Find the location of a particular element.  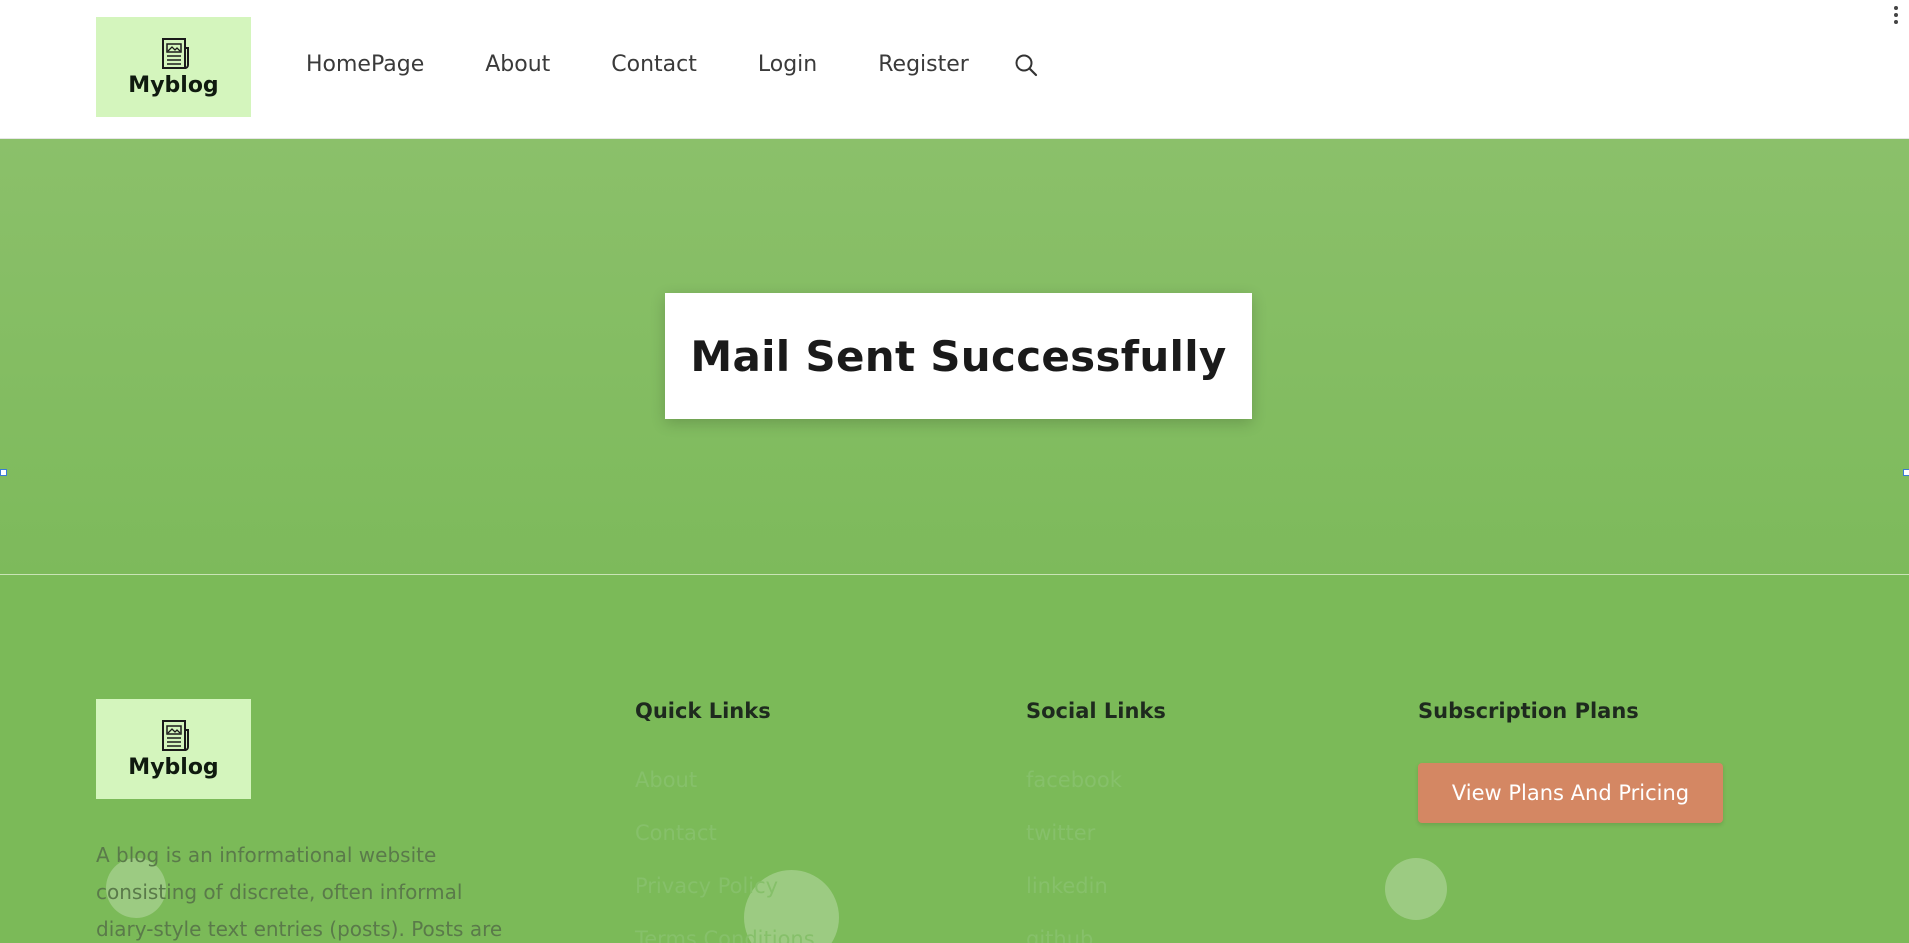

logo-text: Myblog is located at coordinates (173, 85).